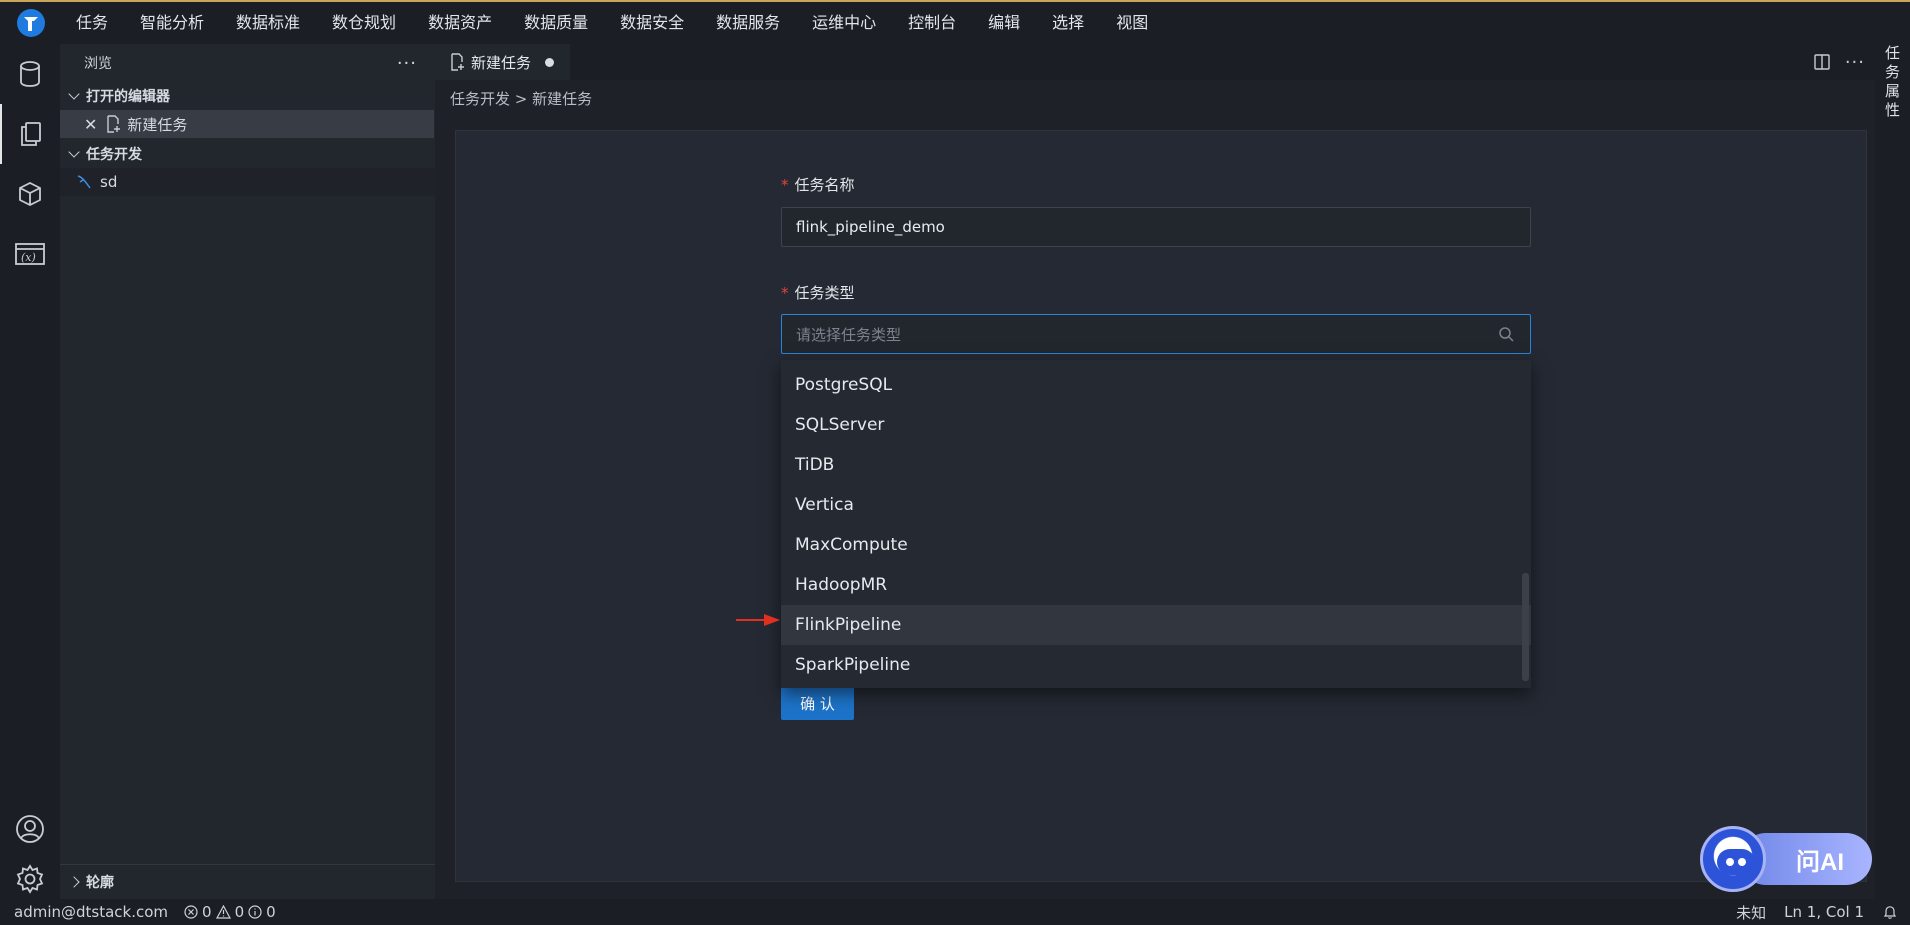  Describe the element at coordinates (74, 882) in the screenshot. I see `chevron-right-icon` at that location.